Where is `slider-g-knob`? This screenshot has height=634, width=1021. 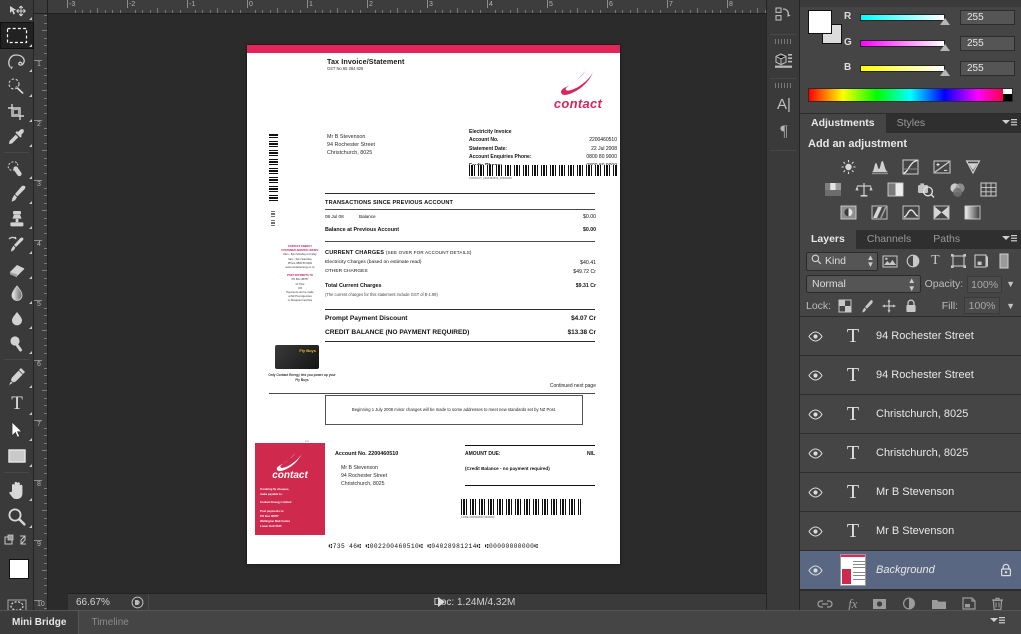 slider-g-knob is located at coordinates (945, 47).